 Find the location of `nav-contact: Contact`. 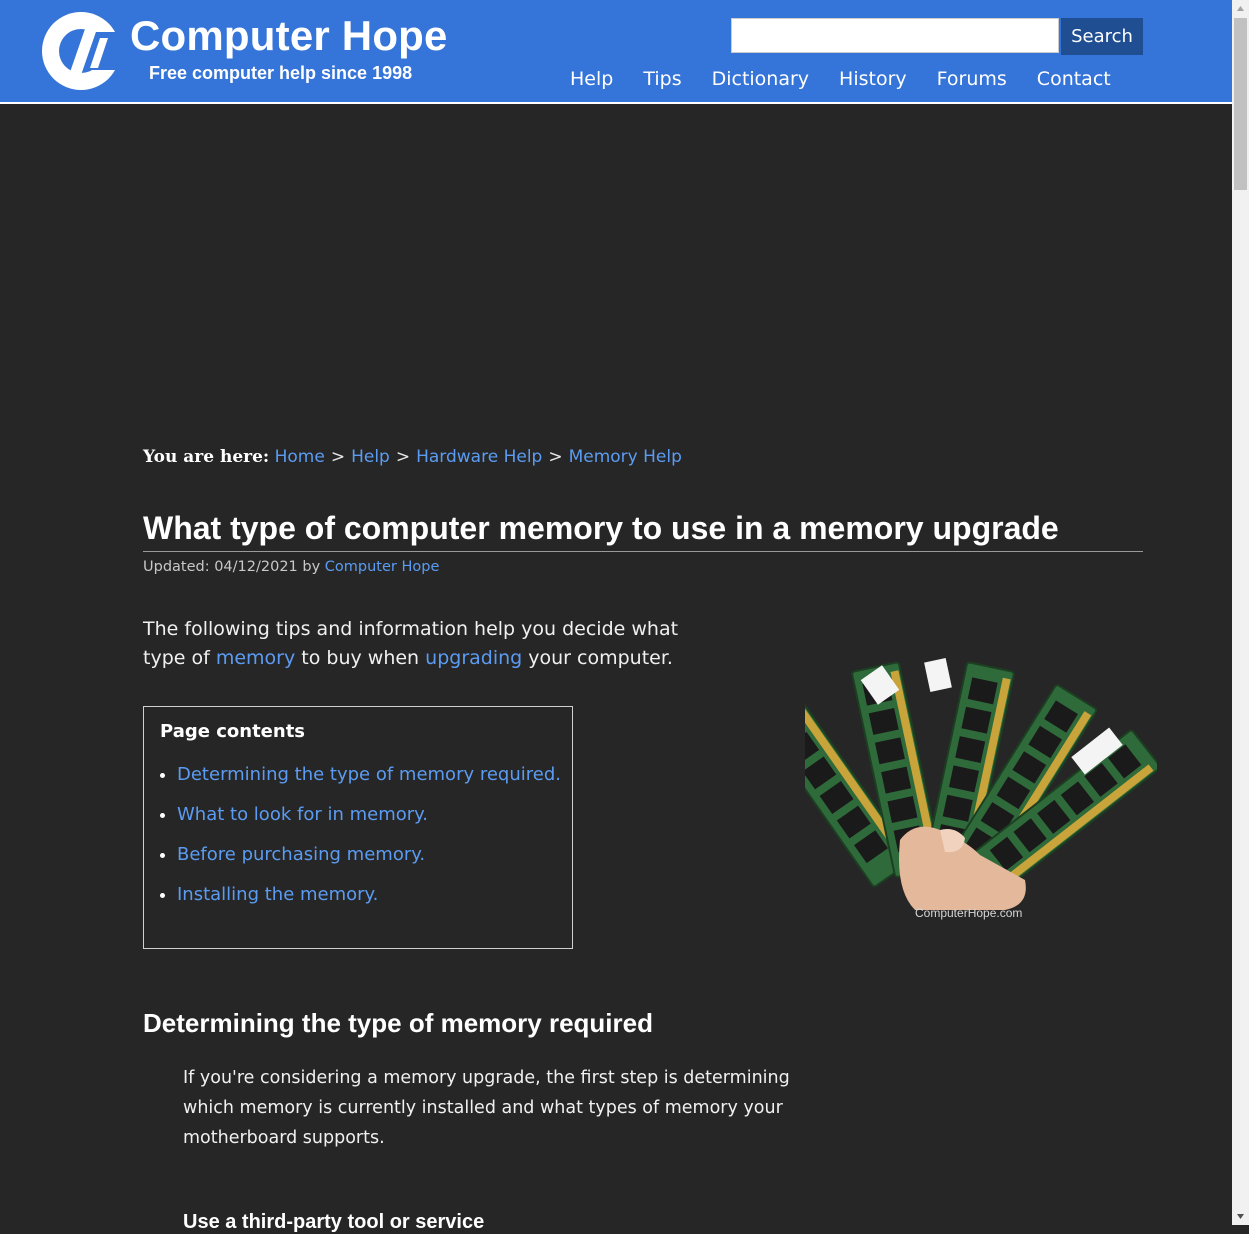

nav-contact: Contact is located at coordinates (1074, 79).